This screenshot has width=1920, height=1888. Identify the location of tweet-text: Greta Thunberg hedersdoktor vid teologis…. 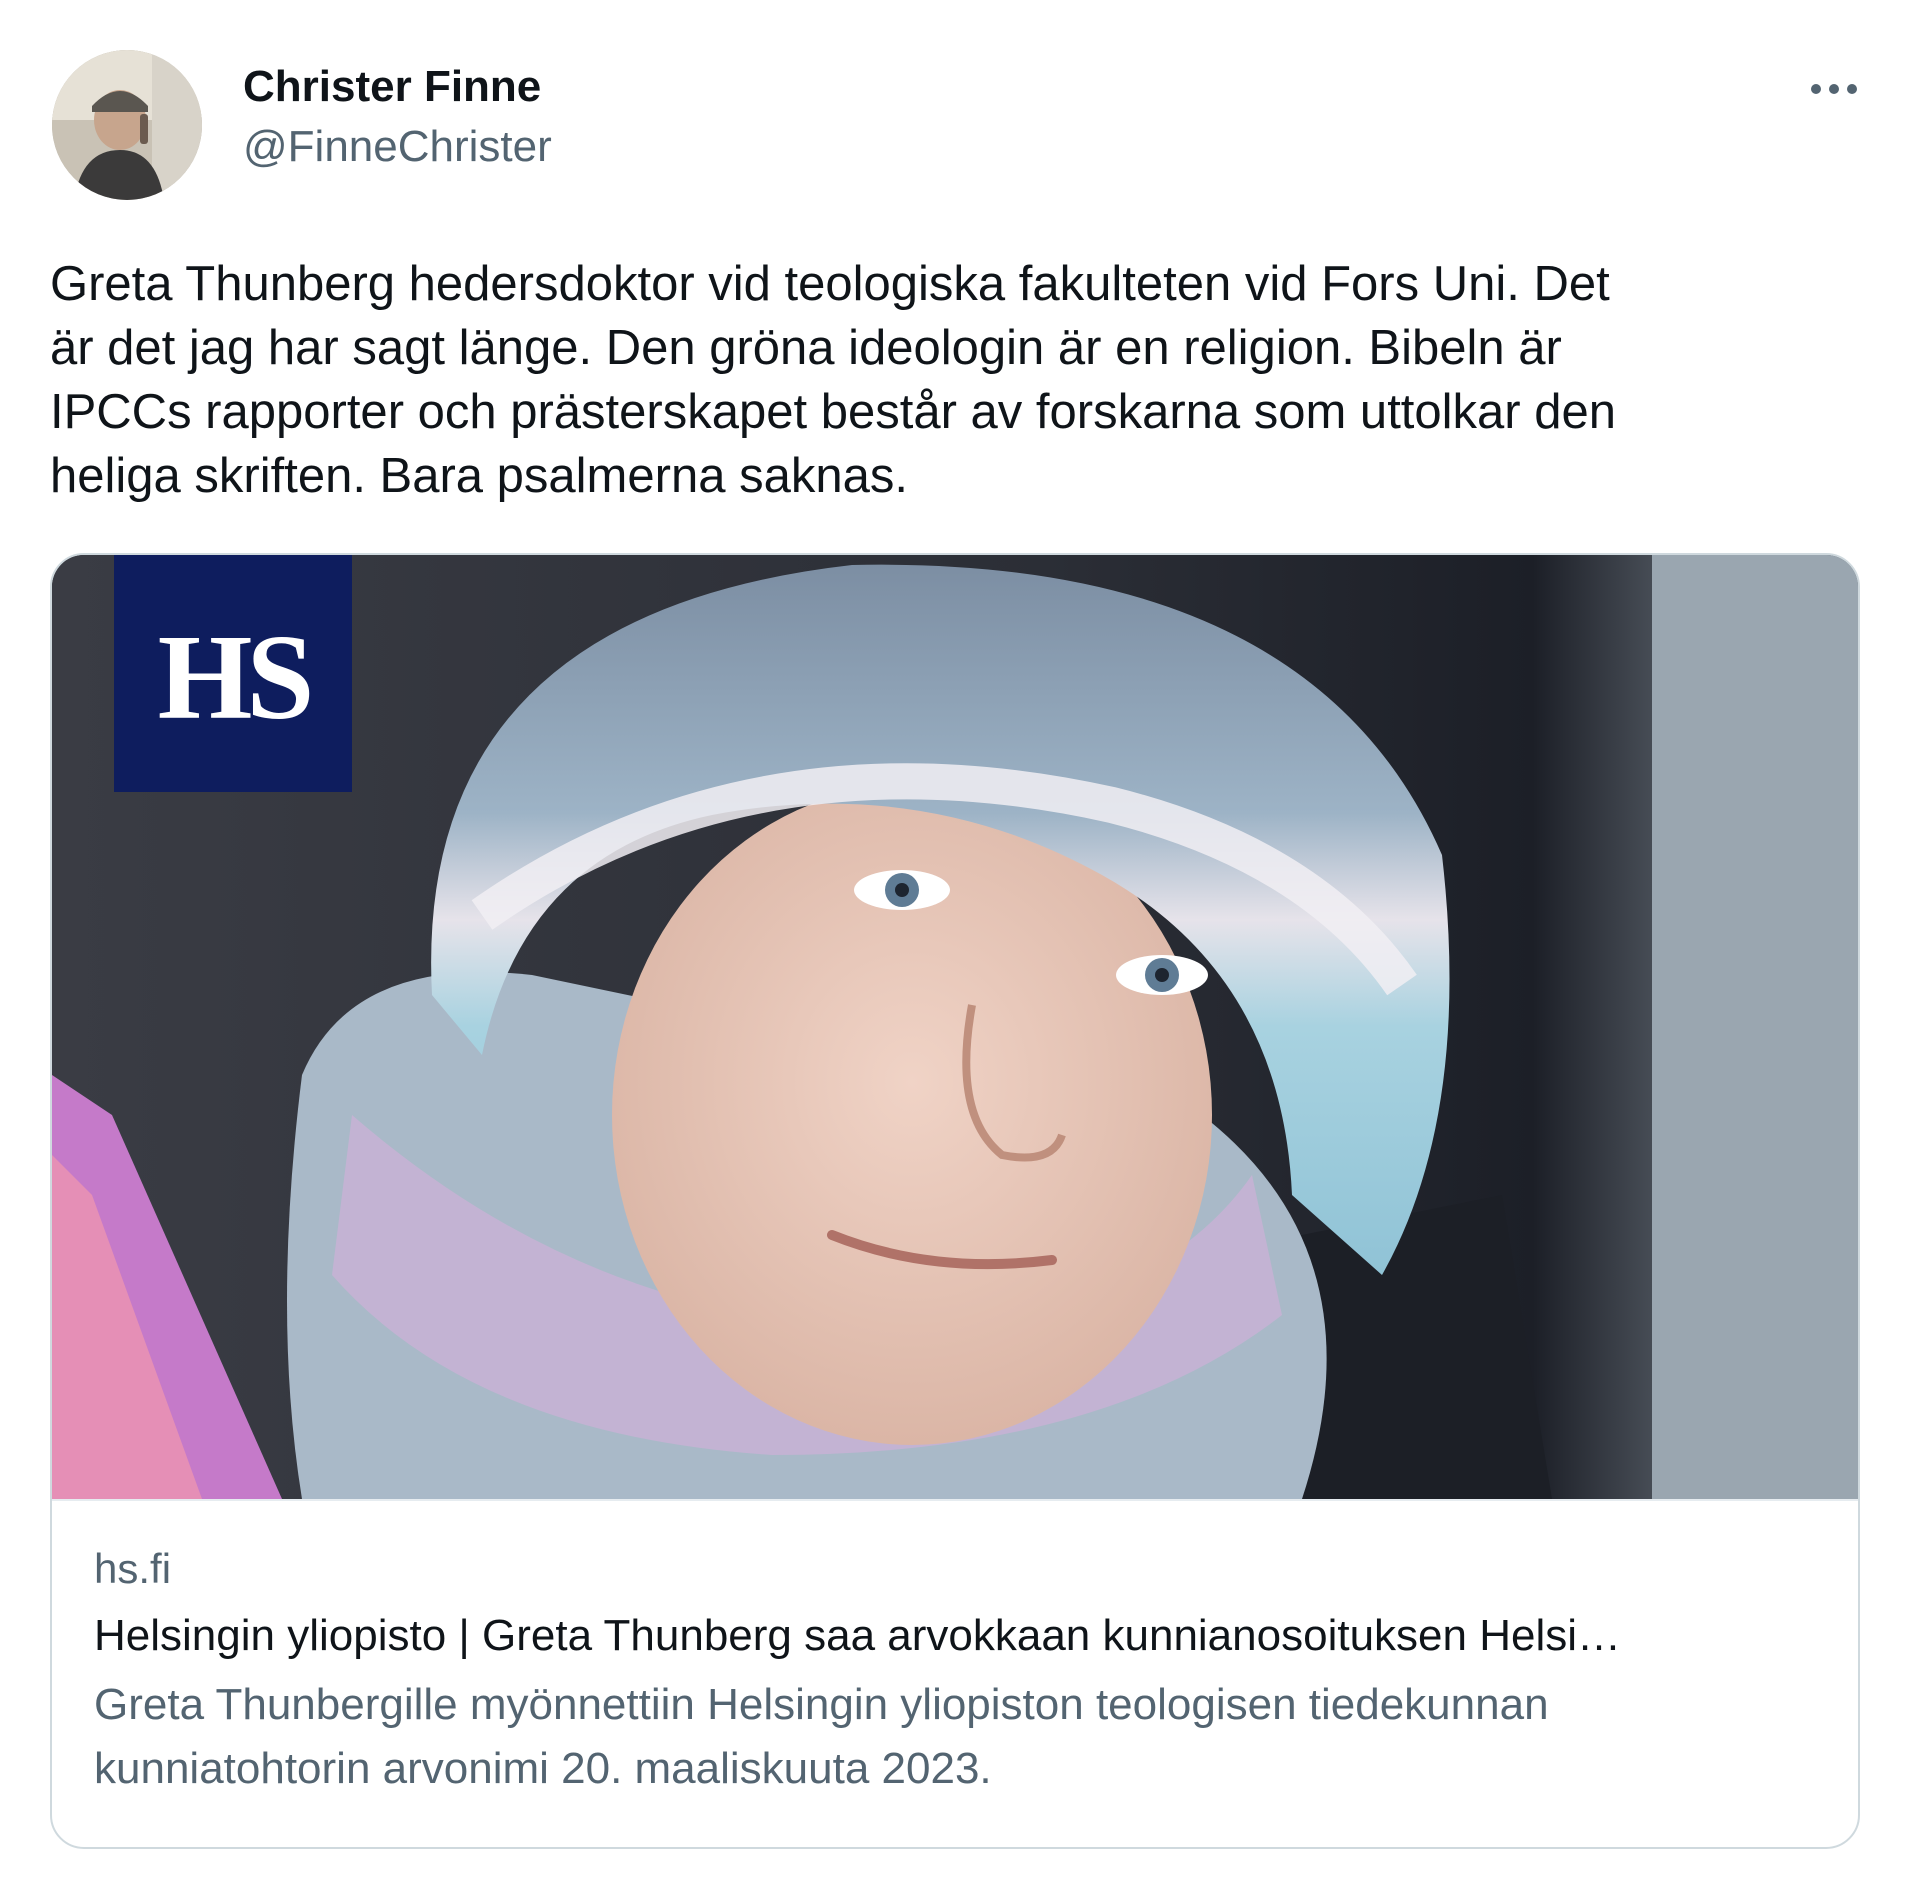
(833, 380).